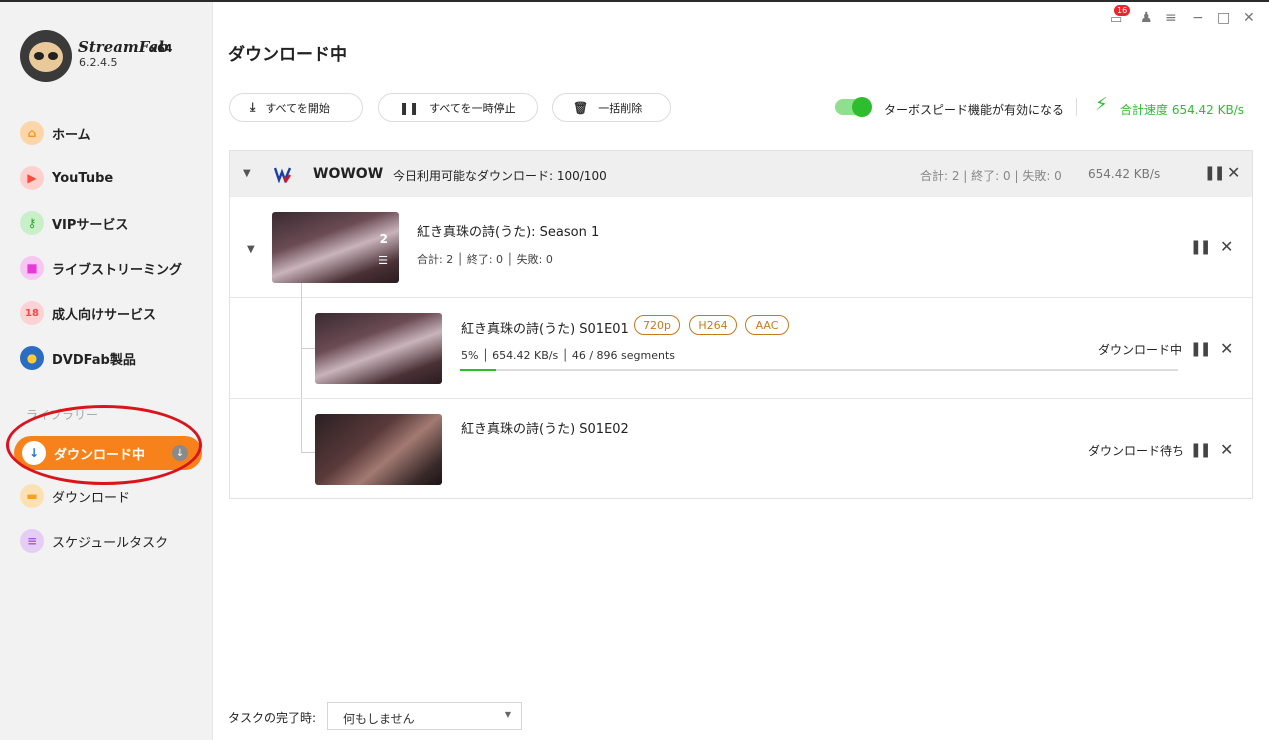 This screenshot has height=740, width=1269. What do you see at coordinates (1223, 18) in the screenshot?
I see `maximize-icon: □` at bounding box center [1223, 18].